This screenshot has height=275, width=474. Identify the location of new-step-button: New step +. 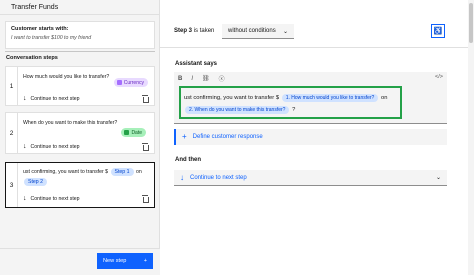
(125, 261).